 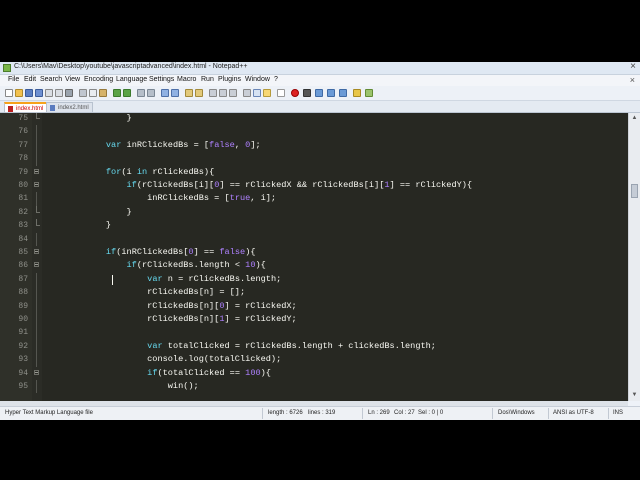 What do you see at coordinates (23, 386) in the screenshot?
I see `line-number: 95` at bounding box center [23, 386].